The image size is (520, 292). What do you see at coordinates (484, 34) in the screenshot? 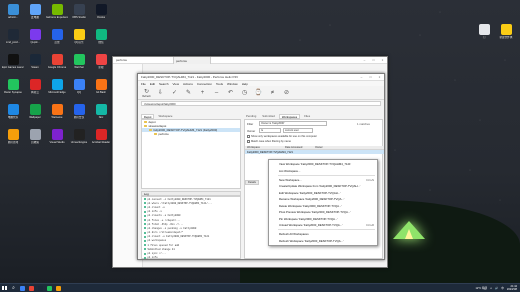
I see `desktop-icon: 门` at bounding box center [484, 34].